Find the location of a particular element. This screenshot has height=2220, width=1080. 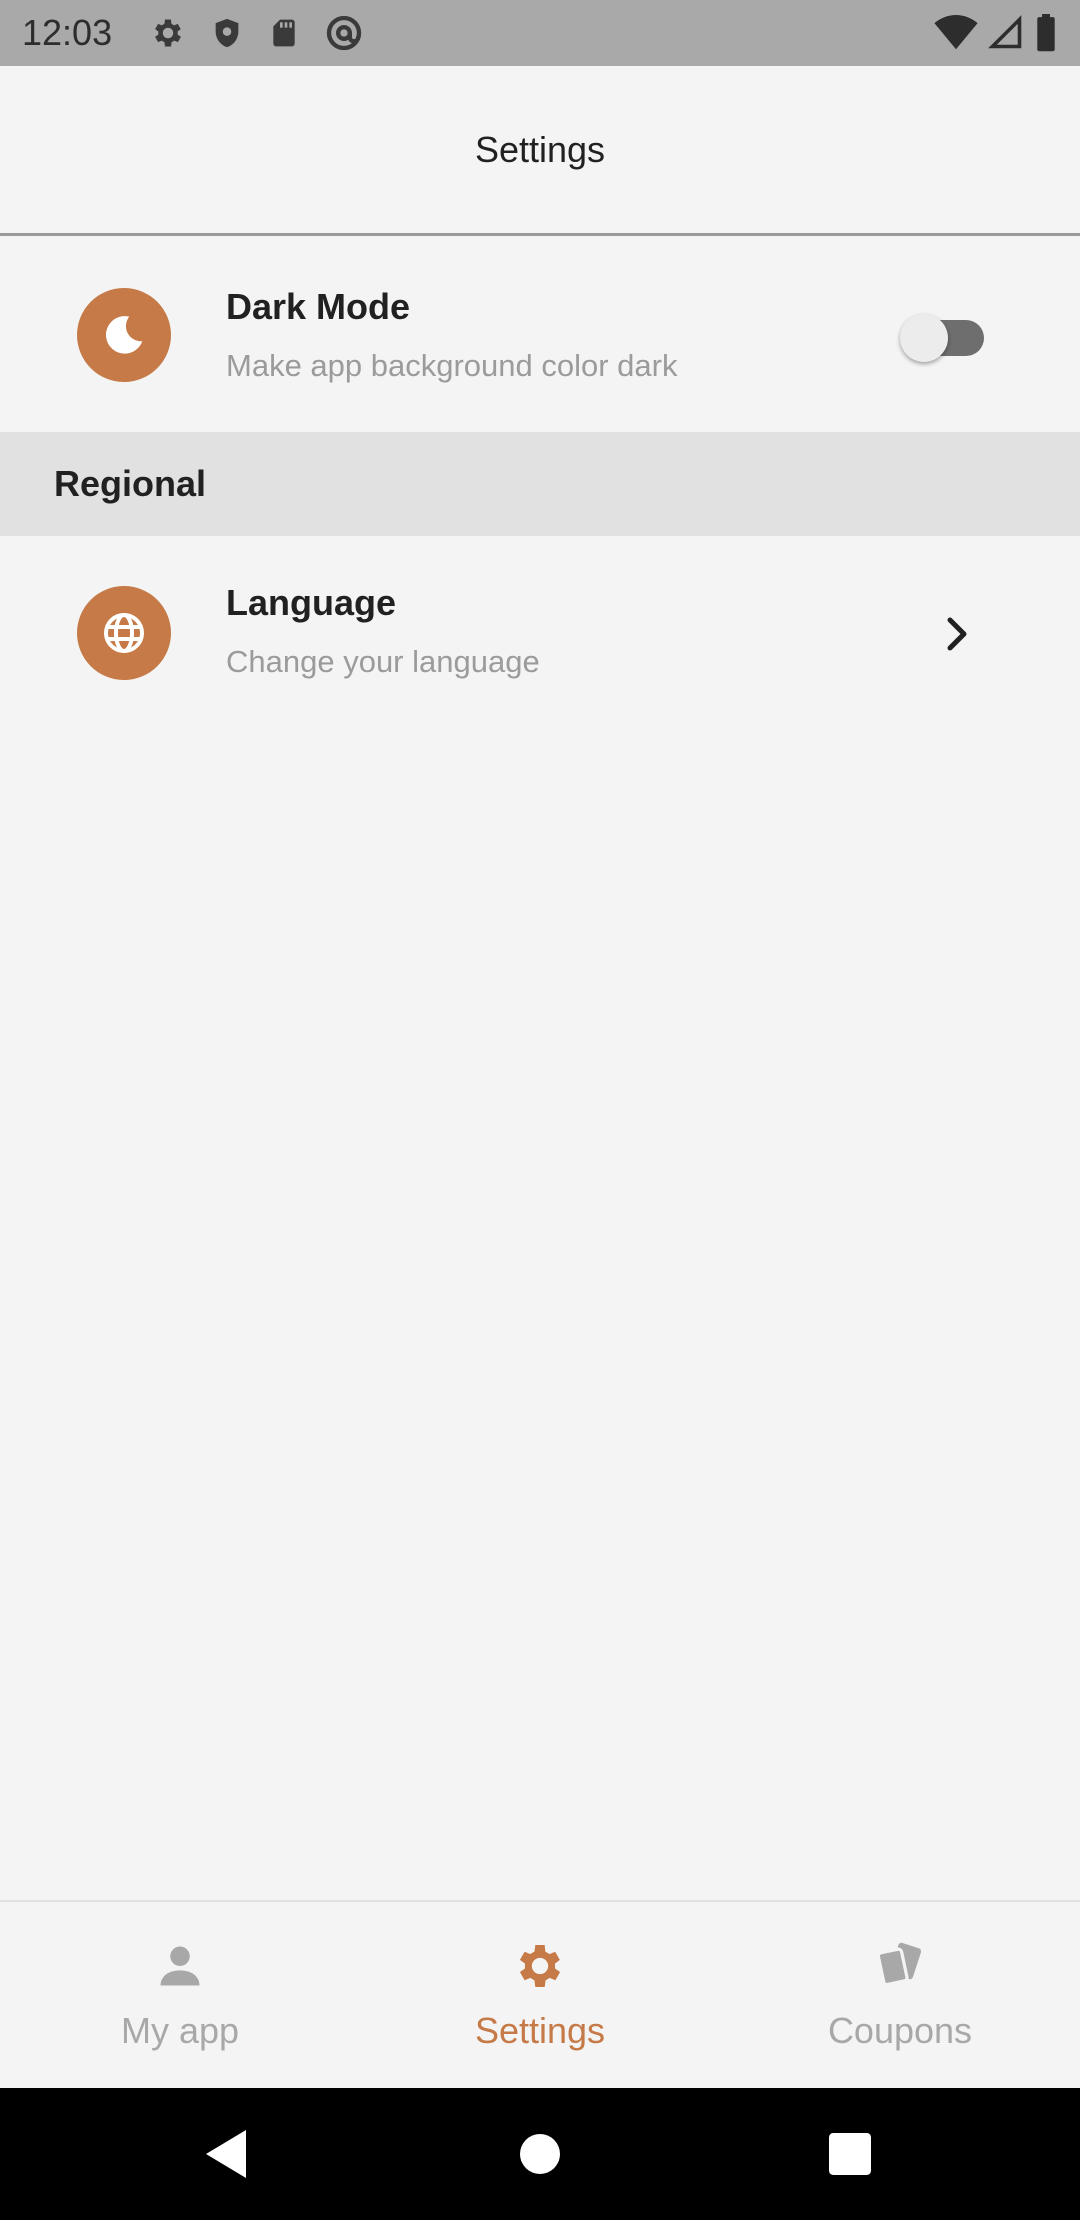

bottom-navigation: My app Settings Coupons is located at coordinates (540, 1994).